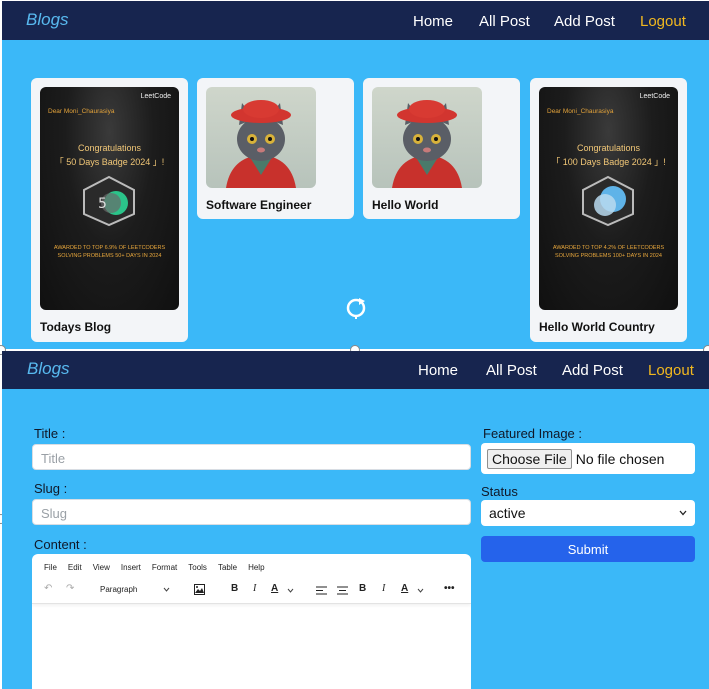 The image size is (709, 689). I want to click on bottom-brand-logo: Blogs, so click(48, 369).